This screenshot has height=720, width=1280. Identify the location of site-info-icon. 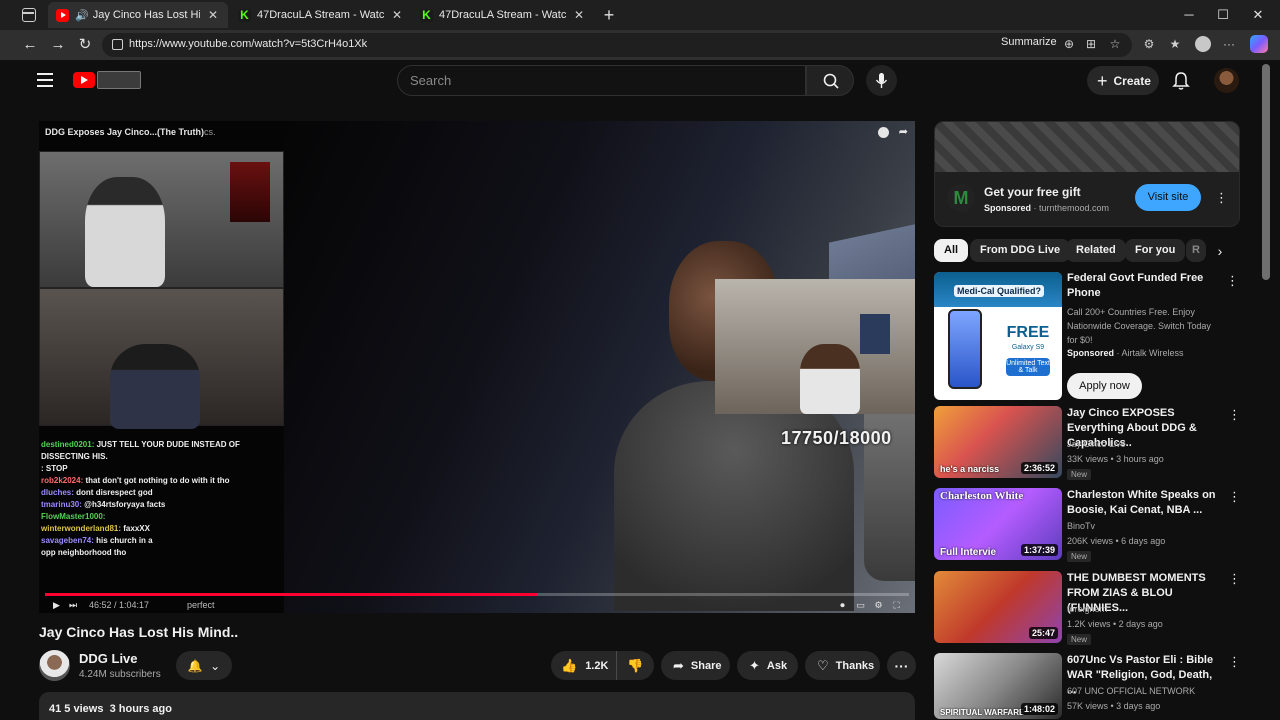
(117, 44).